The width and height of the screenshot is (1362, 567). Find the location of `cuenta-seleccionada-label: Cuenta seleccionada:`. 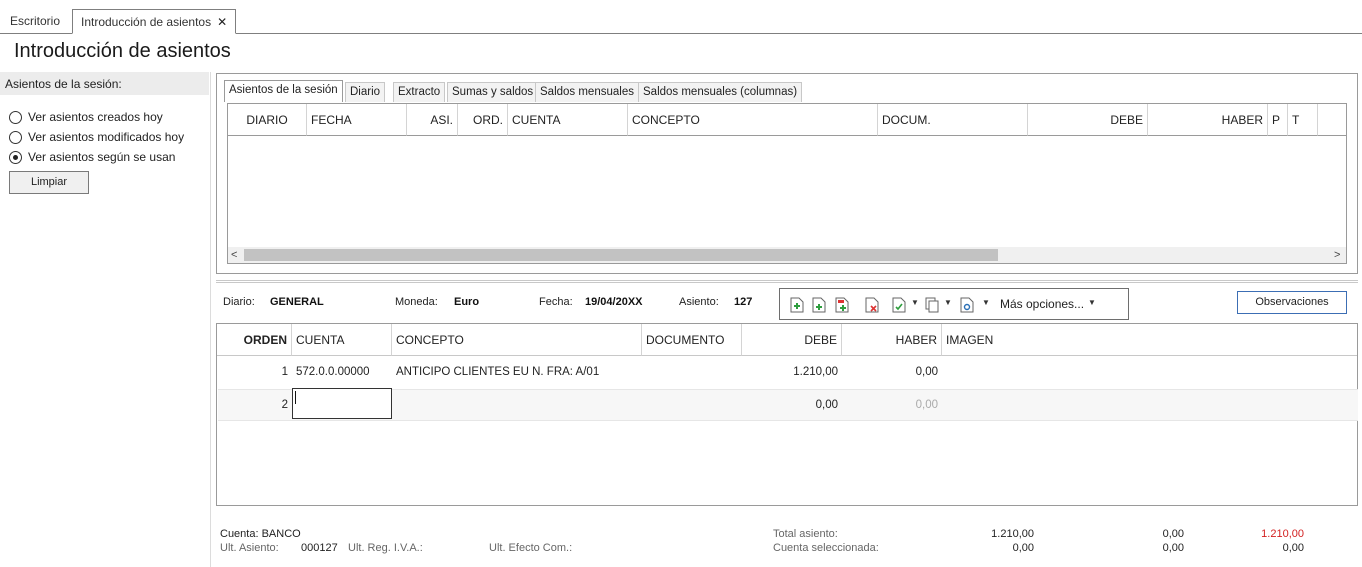

cuenta-seleccionada-label: Cuenta seleccionada: is located at coordinates (826, 548).